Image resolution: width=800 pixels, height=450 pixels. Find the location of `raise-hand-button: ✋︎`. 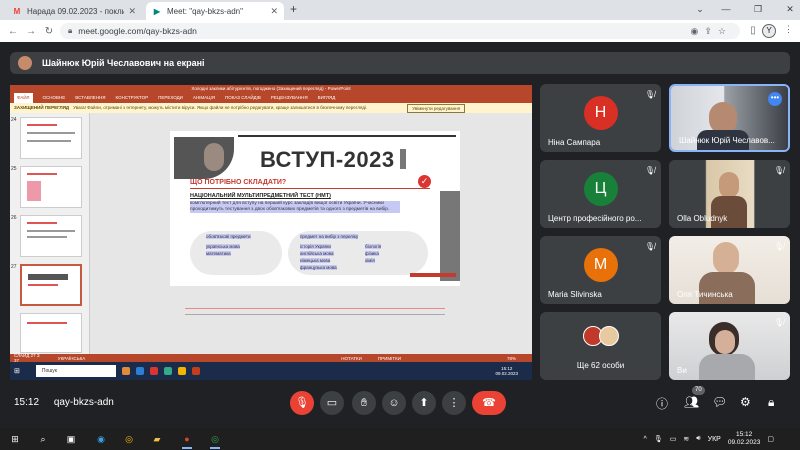

raise-hand-button: ✋︎ is located at coordinates (364, 403).